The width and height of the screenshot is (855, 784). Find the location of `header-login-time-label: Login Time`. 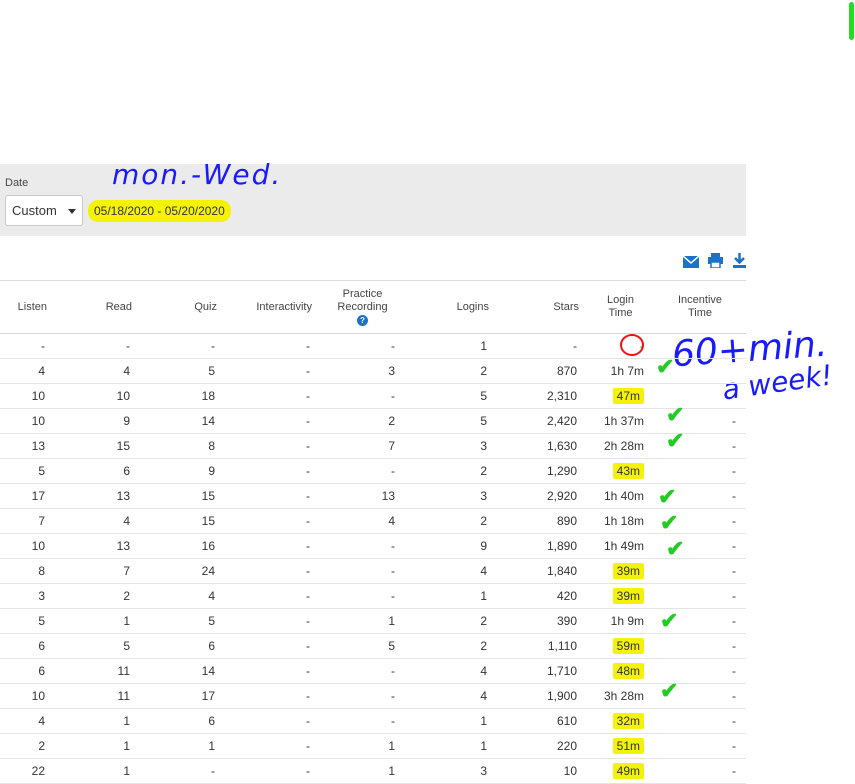

header-login-time-label: Login Time is located at coordinates (620, 306).